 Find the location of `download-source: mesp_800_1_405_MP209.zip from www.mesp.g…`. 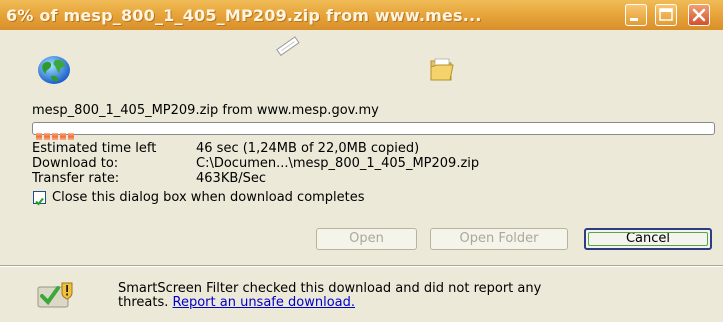

download-source: mesp_800_1_405_MP209.zip from www.mesp.g… is located at coordinates (205, 110).